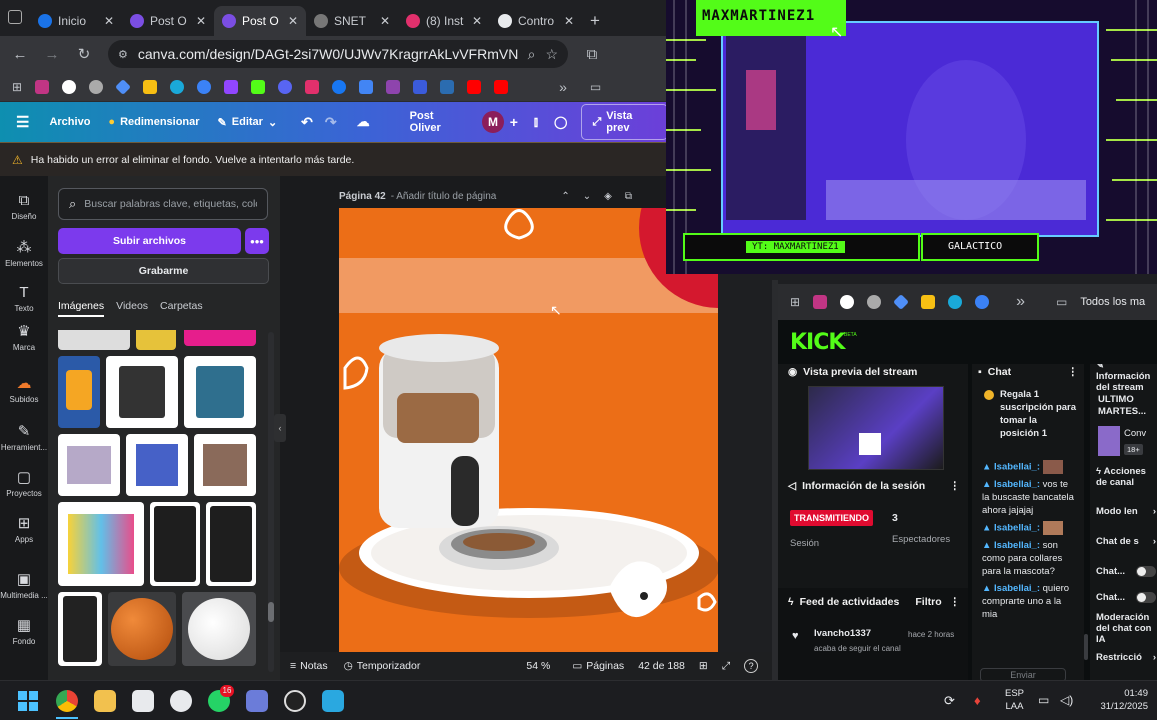  What do you see at coordinates (22, 122) in the screenshot?
I see `menu-icon: ☰` at bounding box center [22, 122].